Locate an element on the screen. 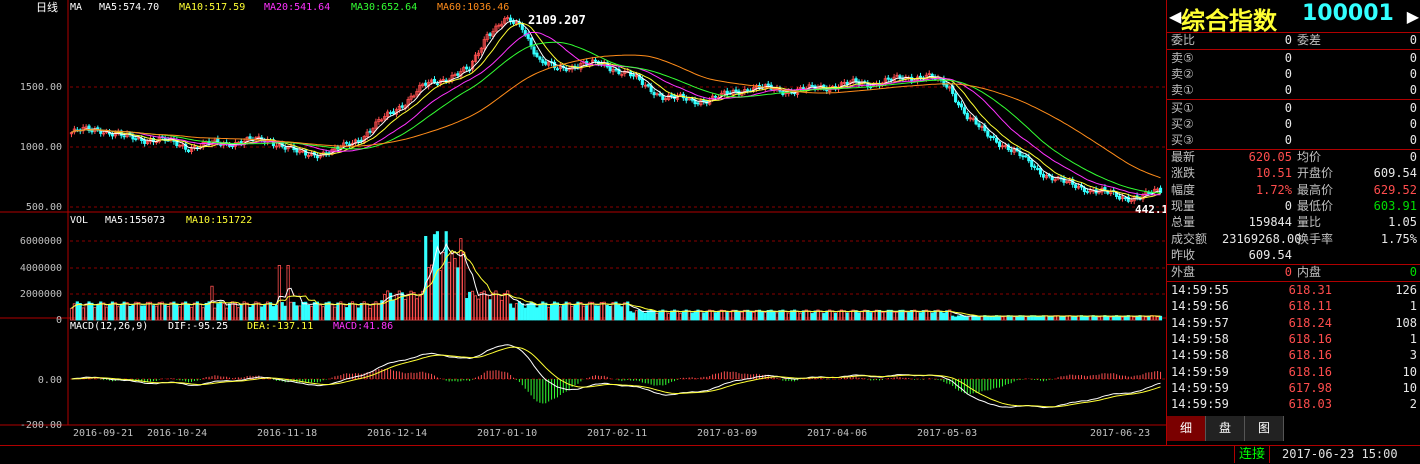 The width and height of the screenshot is (1420, 464). vol-tick: 4000000 is located at coordinates (41, 268).